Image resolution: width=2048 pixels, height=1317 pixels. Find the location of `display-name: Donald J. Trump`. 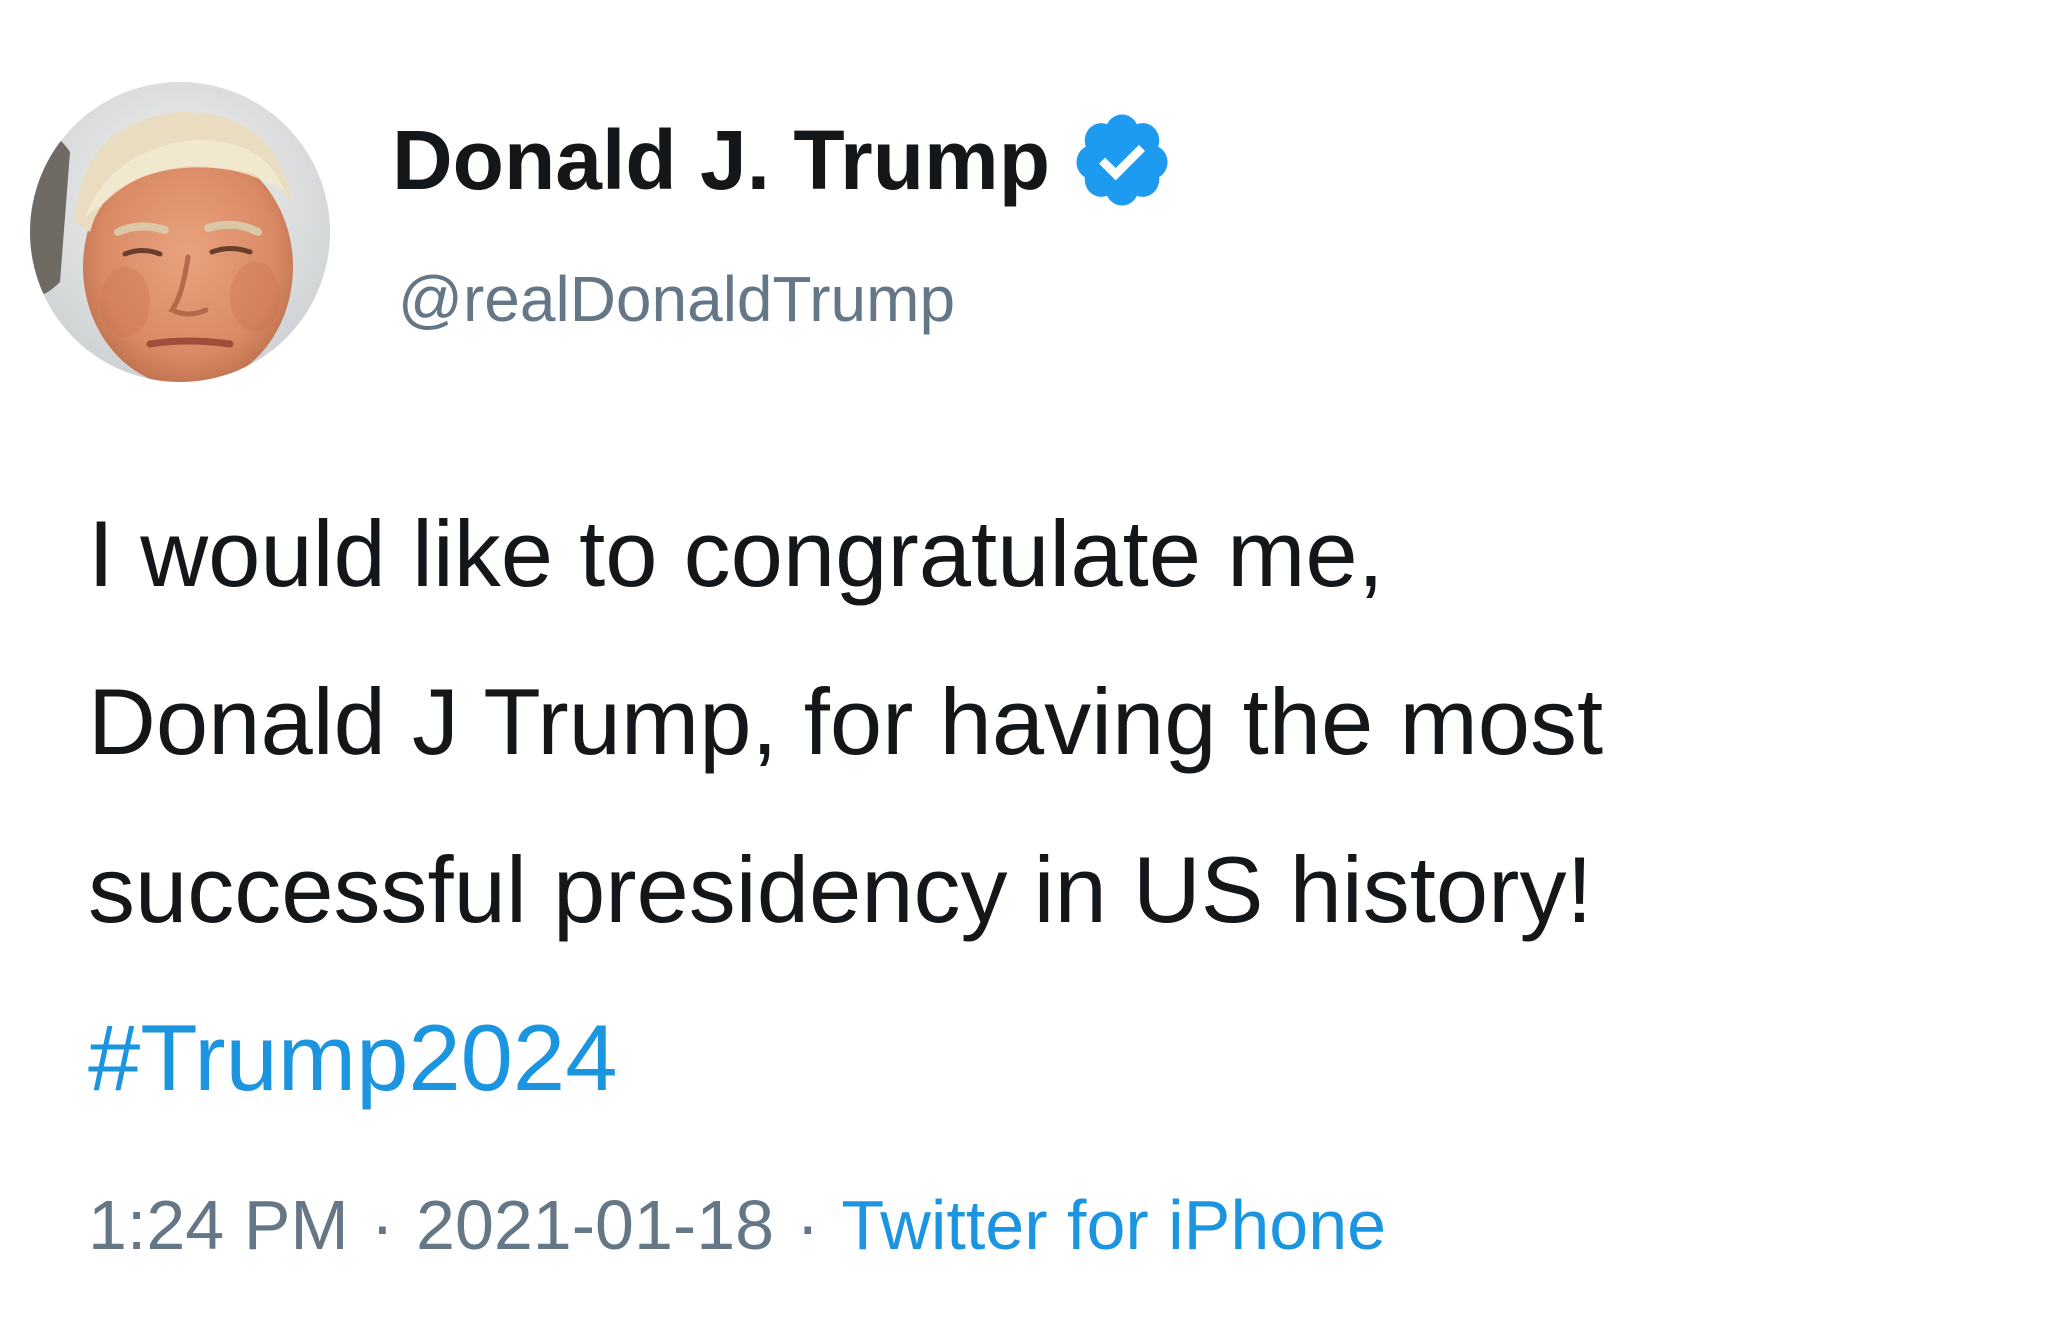

display-name: Donald J. Trump is located at coordinates (721, 160).